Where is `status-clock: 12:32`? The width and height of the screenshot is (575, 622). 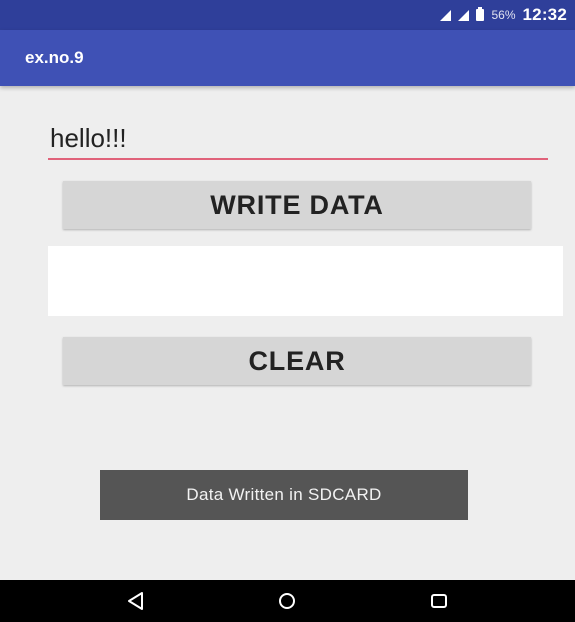
status-clock: 12:32 is located at coordinates (544, 14).